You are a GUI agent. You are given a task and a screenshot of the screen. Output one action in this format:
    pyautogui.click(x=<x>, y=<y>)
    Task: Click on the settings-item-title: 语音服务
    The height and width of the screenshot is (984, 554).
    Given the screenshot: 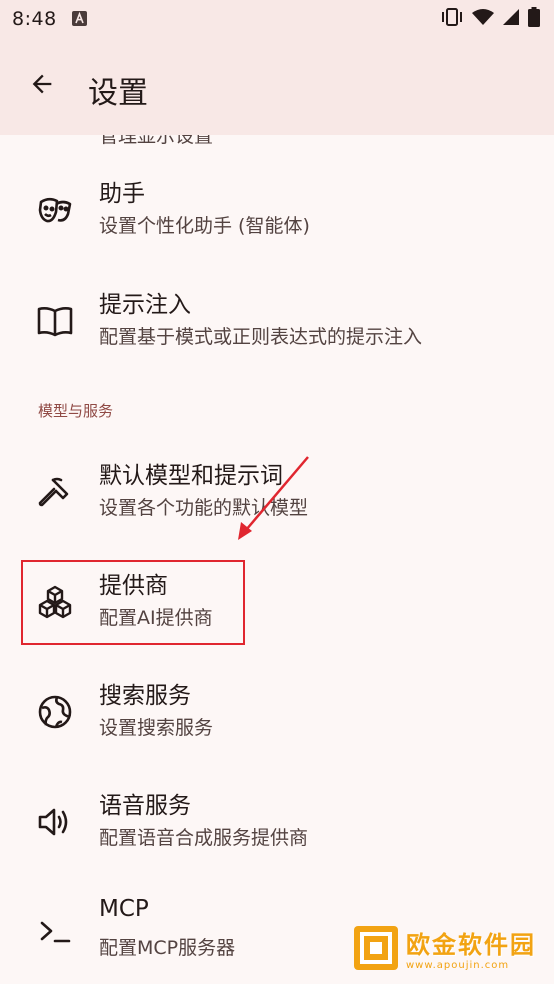 What is the action you would take?
    pyautogui.click(x=145, y=806)
    